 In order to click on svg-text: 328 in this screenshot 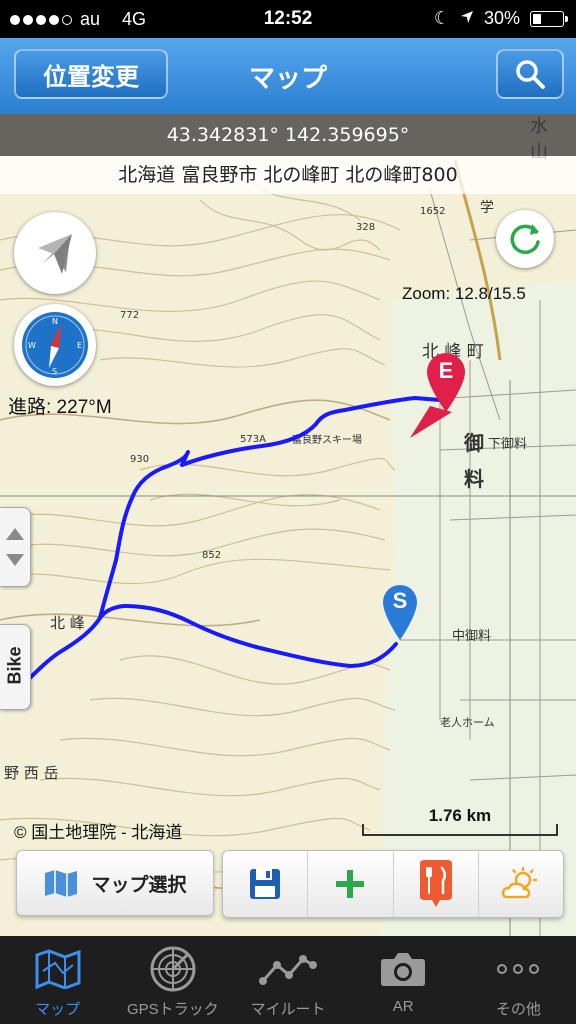, I will do `click(365, 227)`.